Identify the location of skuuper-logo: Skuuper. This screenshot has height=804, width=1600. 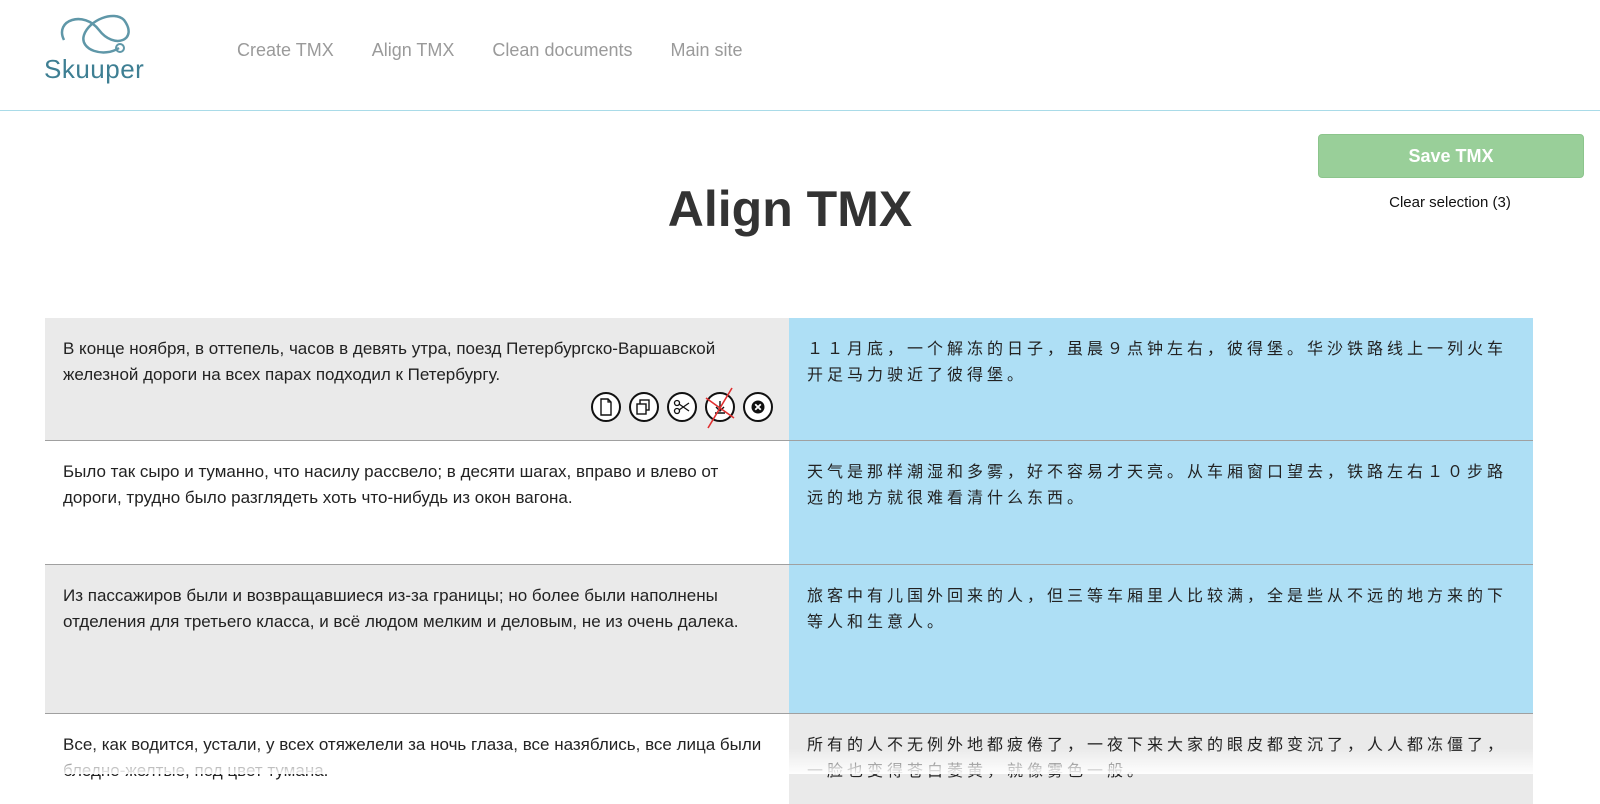
(99, 50).